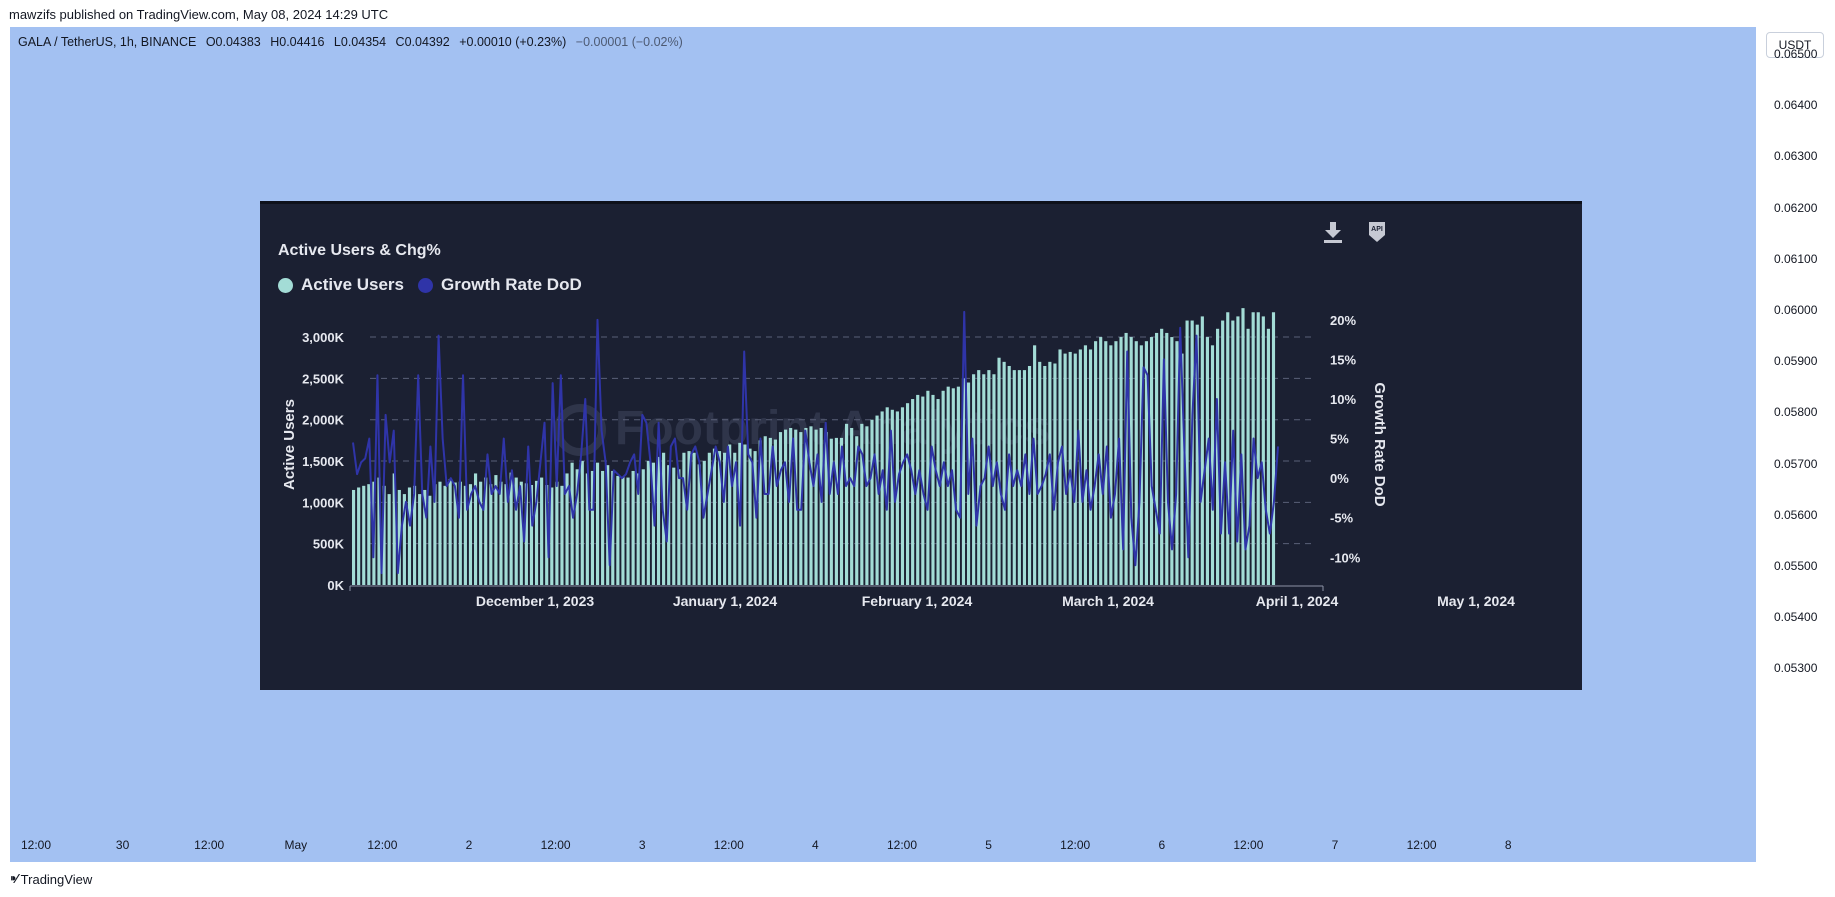  I want to click on x-tick-label: December 1, 2023, so click(535, 601).